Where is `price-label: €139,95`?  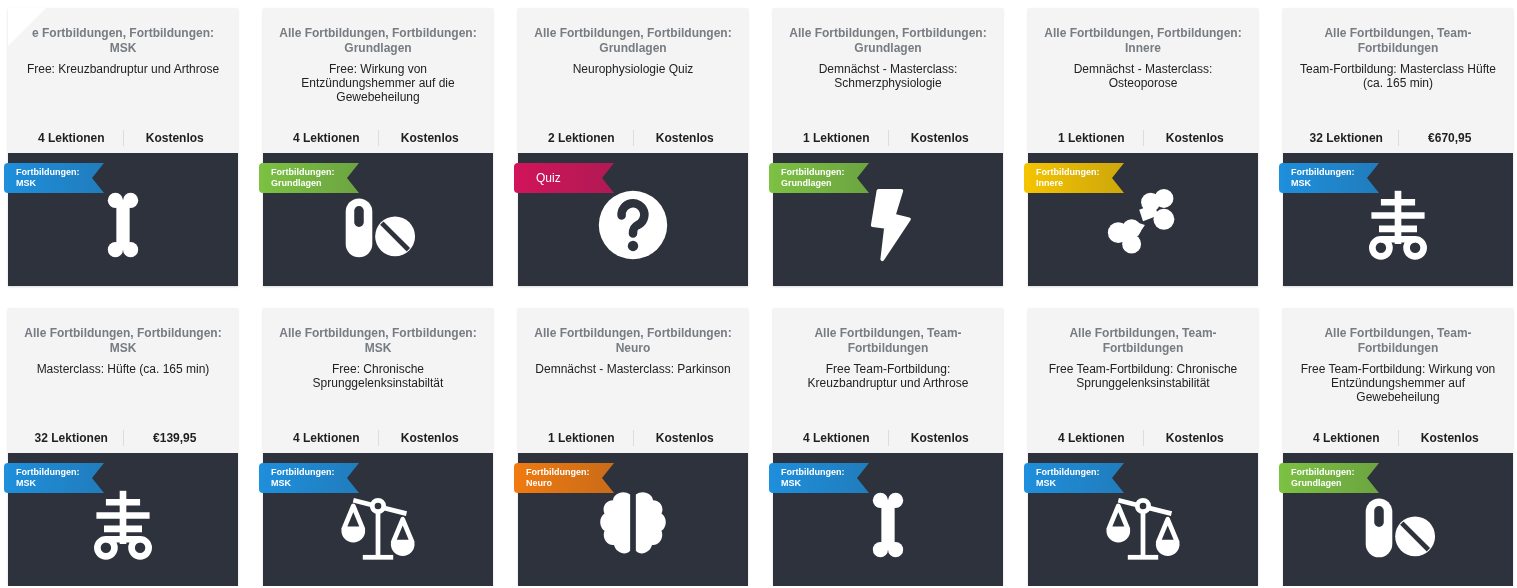 price-label: €139,95 is located at coordinates (175, 438).